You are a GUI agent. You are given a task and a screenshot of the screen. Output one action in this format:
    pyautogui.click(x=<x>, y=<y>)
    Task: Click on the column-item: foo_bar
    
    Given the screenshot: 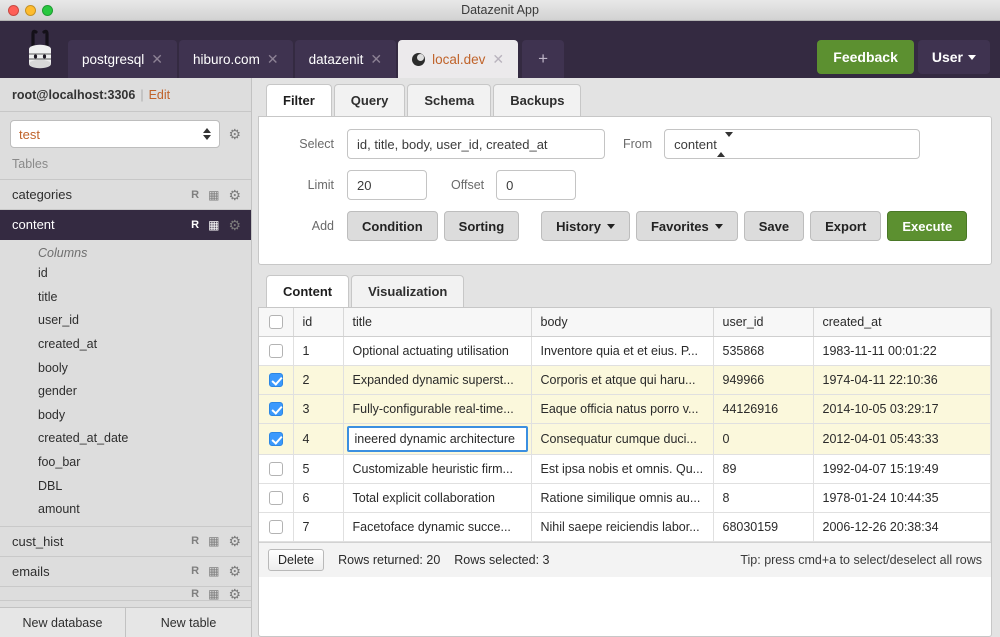 What is the action you would take?
    pyautogui.click(x=125, y=463)
    